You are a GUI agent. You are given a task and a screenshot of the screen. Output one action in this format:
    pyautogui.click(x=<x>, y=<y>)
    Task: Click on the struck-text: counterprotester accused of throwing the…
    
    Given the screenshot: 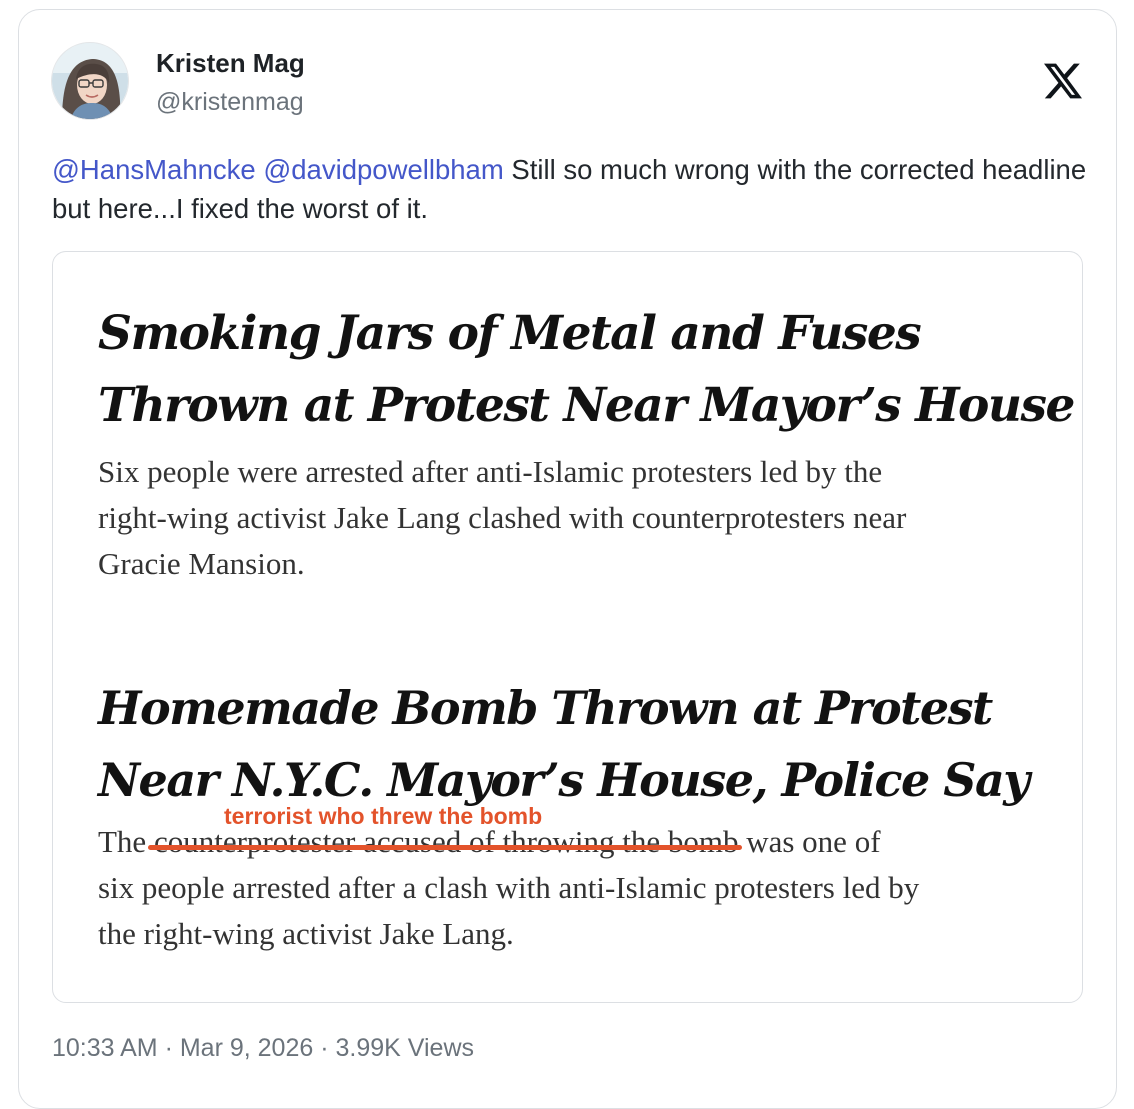 What is the action you would take?
    pyautogui.click(x=445, y=841)
    